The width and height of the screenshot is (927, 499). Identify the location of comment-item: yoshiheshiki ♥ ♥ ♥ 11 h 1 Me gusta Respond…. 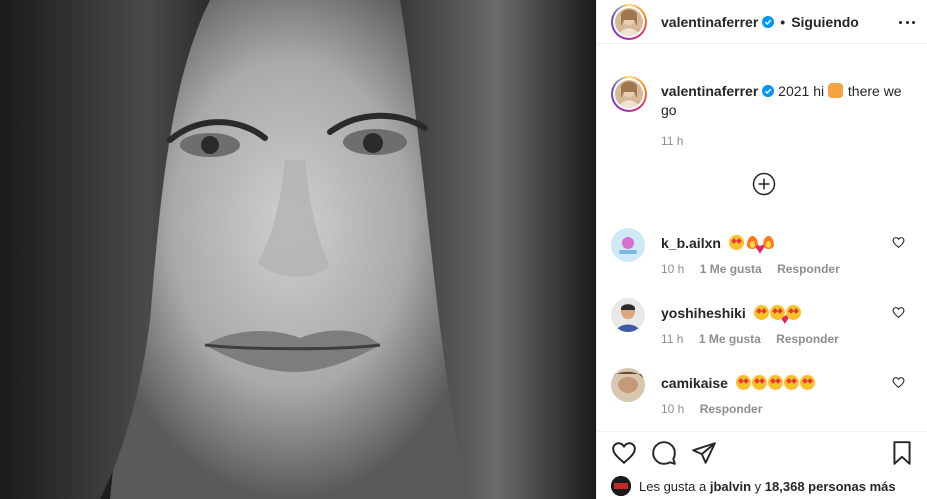
(762, 326).